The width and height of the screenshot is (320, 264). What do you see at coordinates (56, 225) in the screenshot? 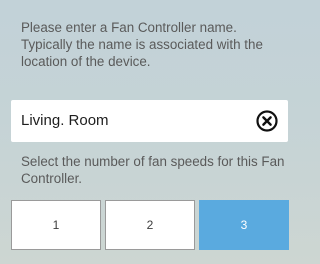
I see `fan-speed-option-1: 1` at bounding box center [56, 225].